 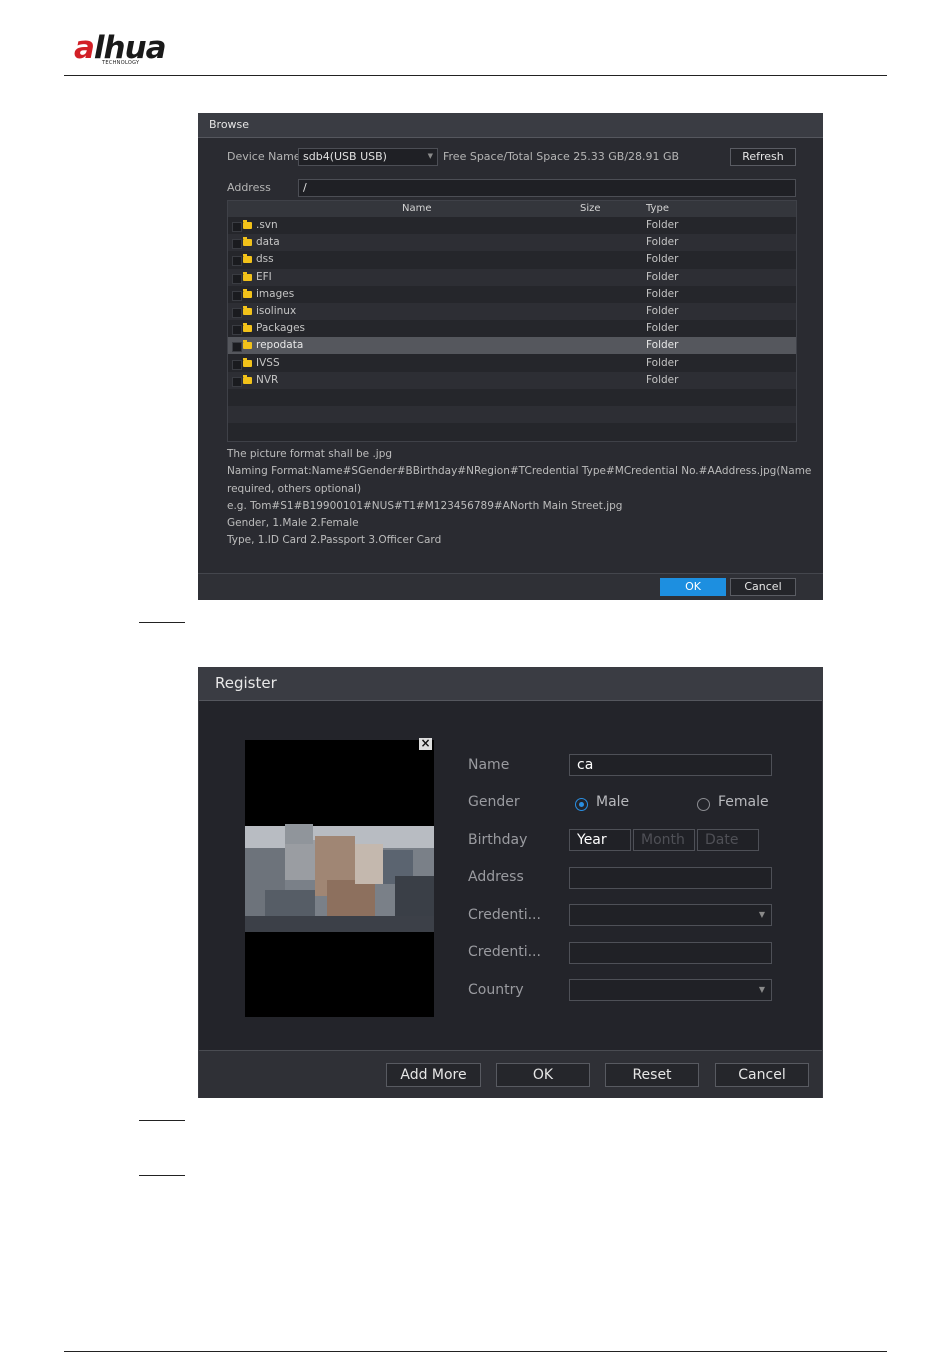 What do you see at coordinates (613, 802) in the screenshot?
I see `male-label: Male` at bounding box center [613, 802].